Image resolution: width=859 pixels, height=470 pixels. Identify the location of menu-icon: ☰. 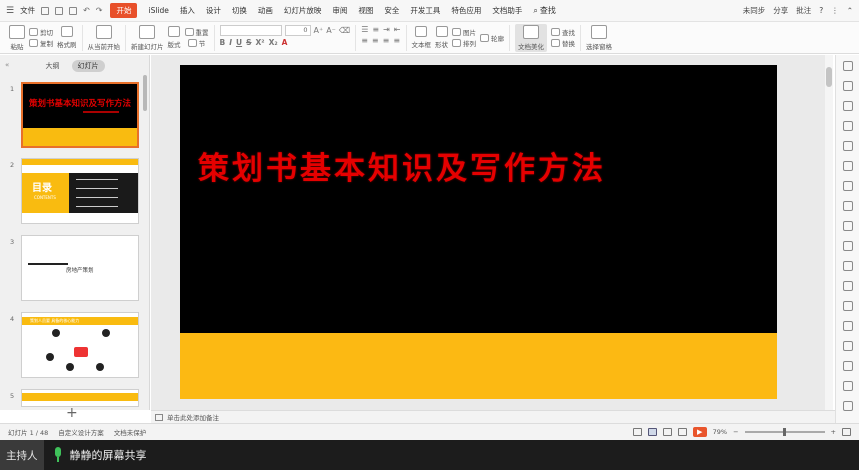
(10, 11).